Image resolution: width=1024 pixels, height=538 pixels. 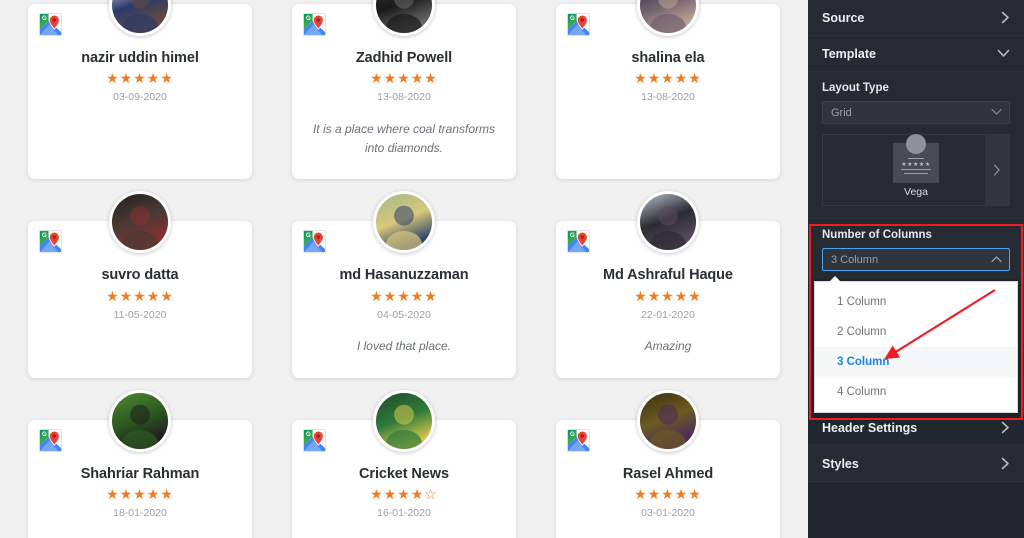 What do you see at coordinates (140, 463) in the screenshot?
I see `review-card: G Shahriar Rahman ★★★★★ 18-01-2020` at bounding box center [140, 463].